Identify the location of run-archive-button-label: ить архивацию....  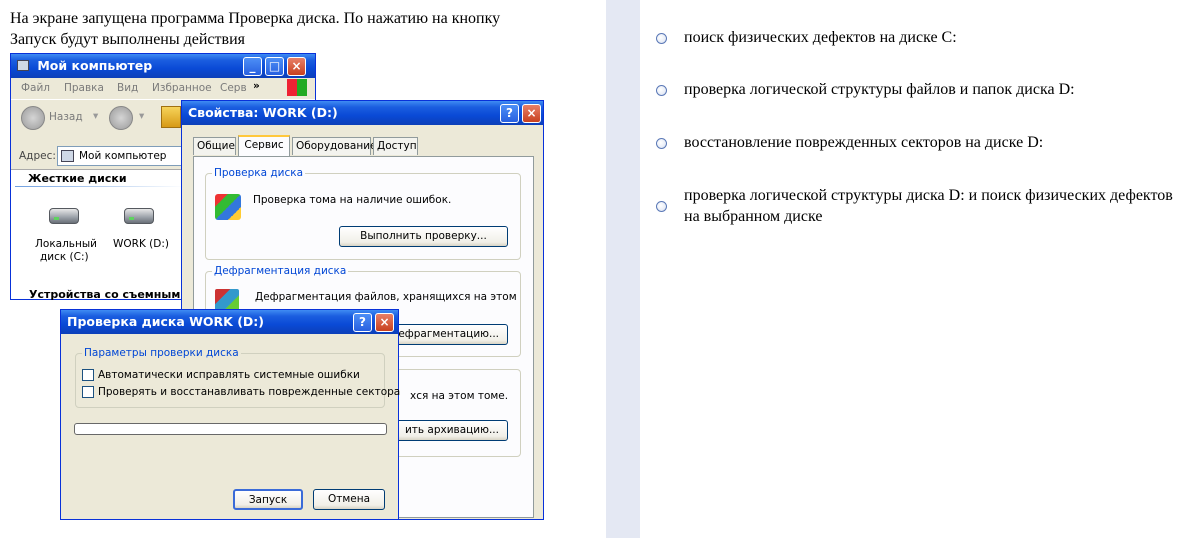
(451, 430).